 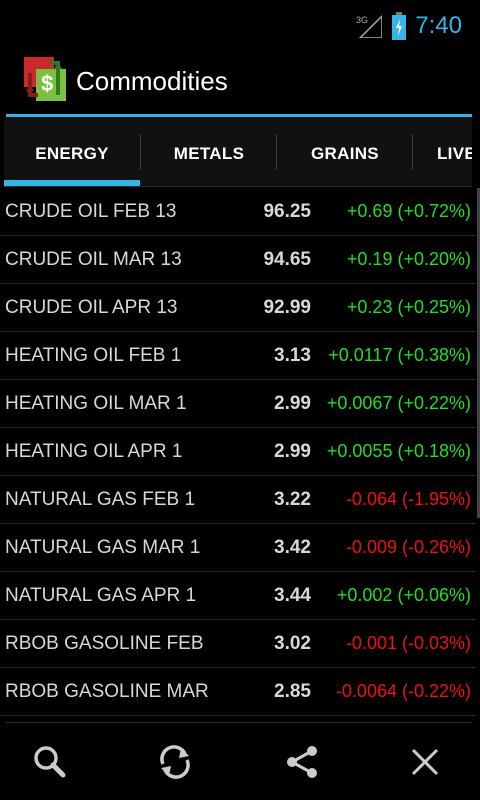 I want to click on quote-price: 3.13, so click(x=292, y=355).